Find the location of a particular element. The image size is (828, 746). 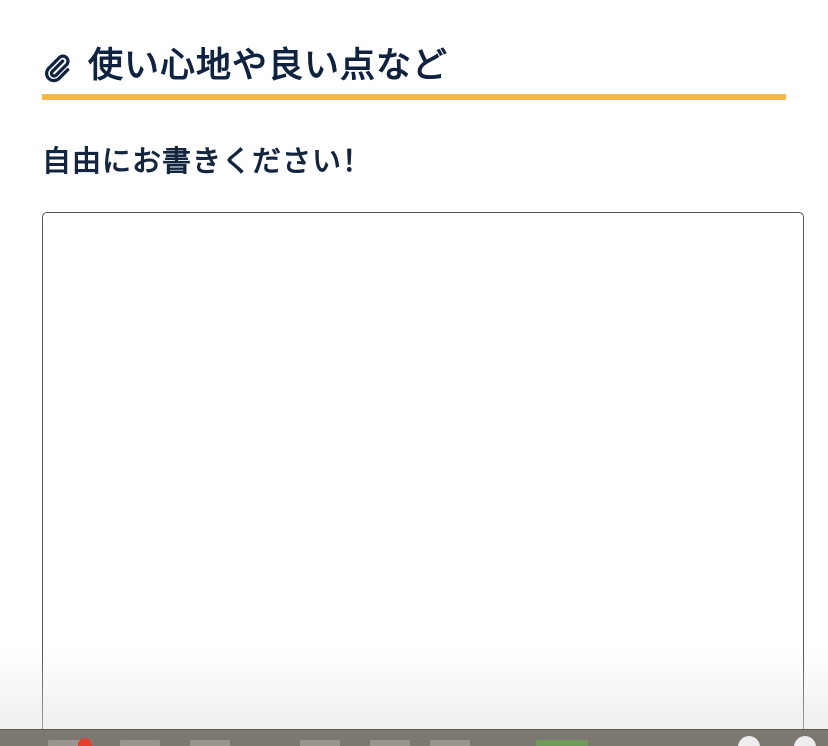

section-title: 使い心地や良い点など is located at coordinates (268, 65).